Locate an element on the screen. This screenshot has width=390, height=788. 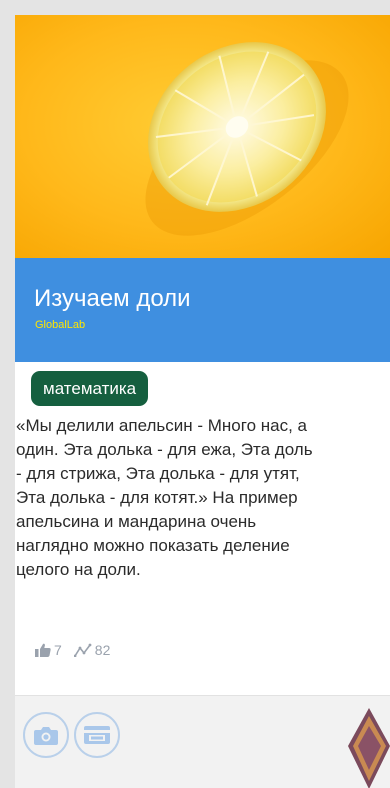
thumbs-up-icon is located at coordinates (43, 650).